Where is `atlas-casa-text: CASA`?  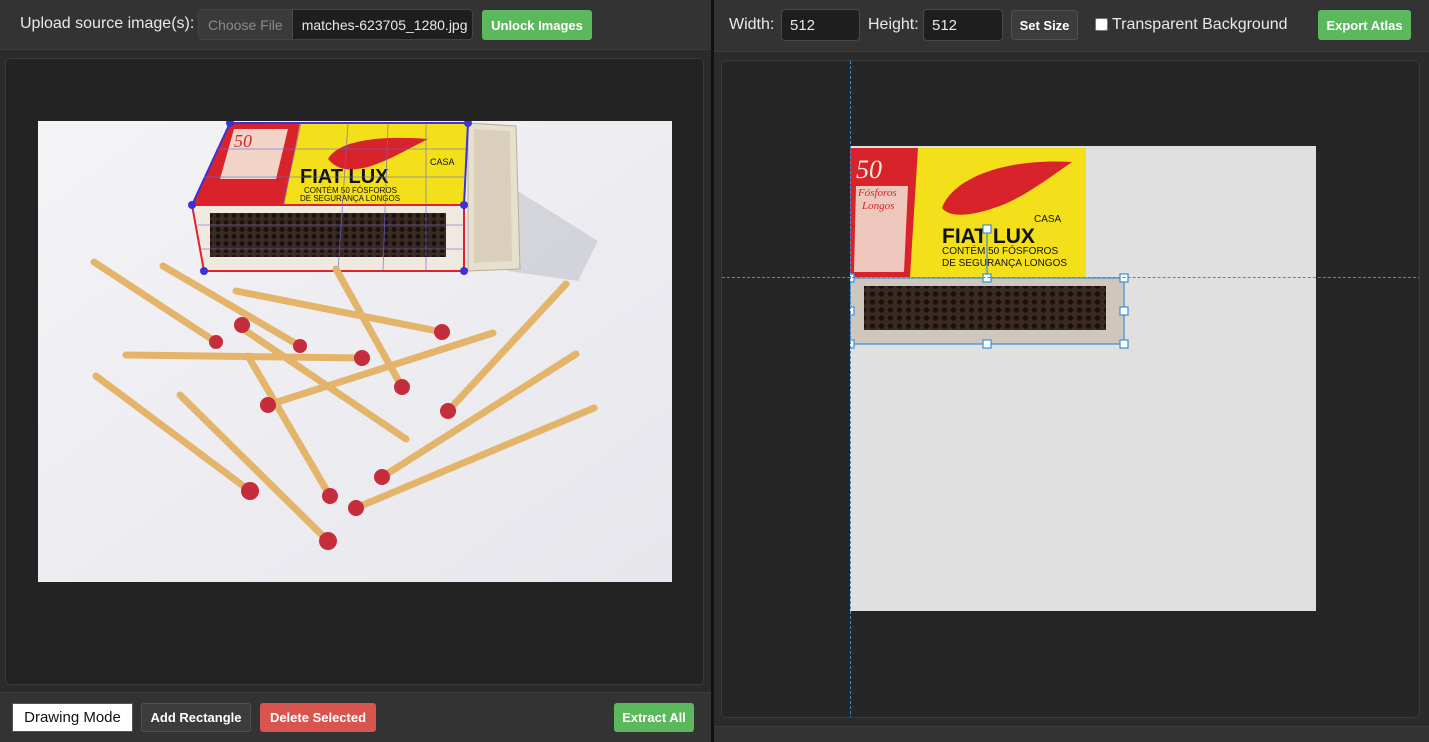
atlas-casa-text: CASA is located at coordinates (1048, 219).